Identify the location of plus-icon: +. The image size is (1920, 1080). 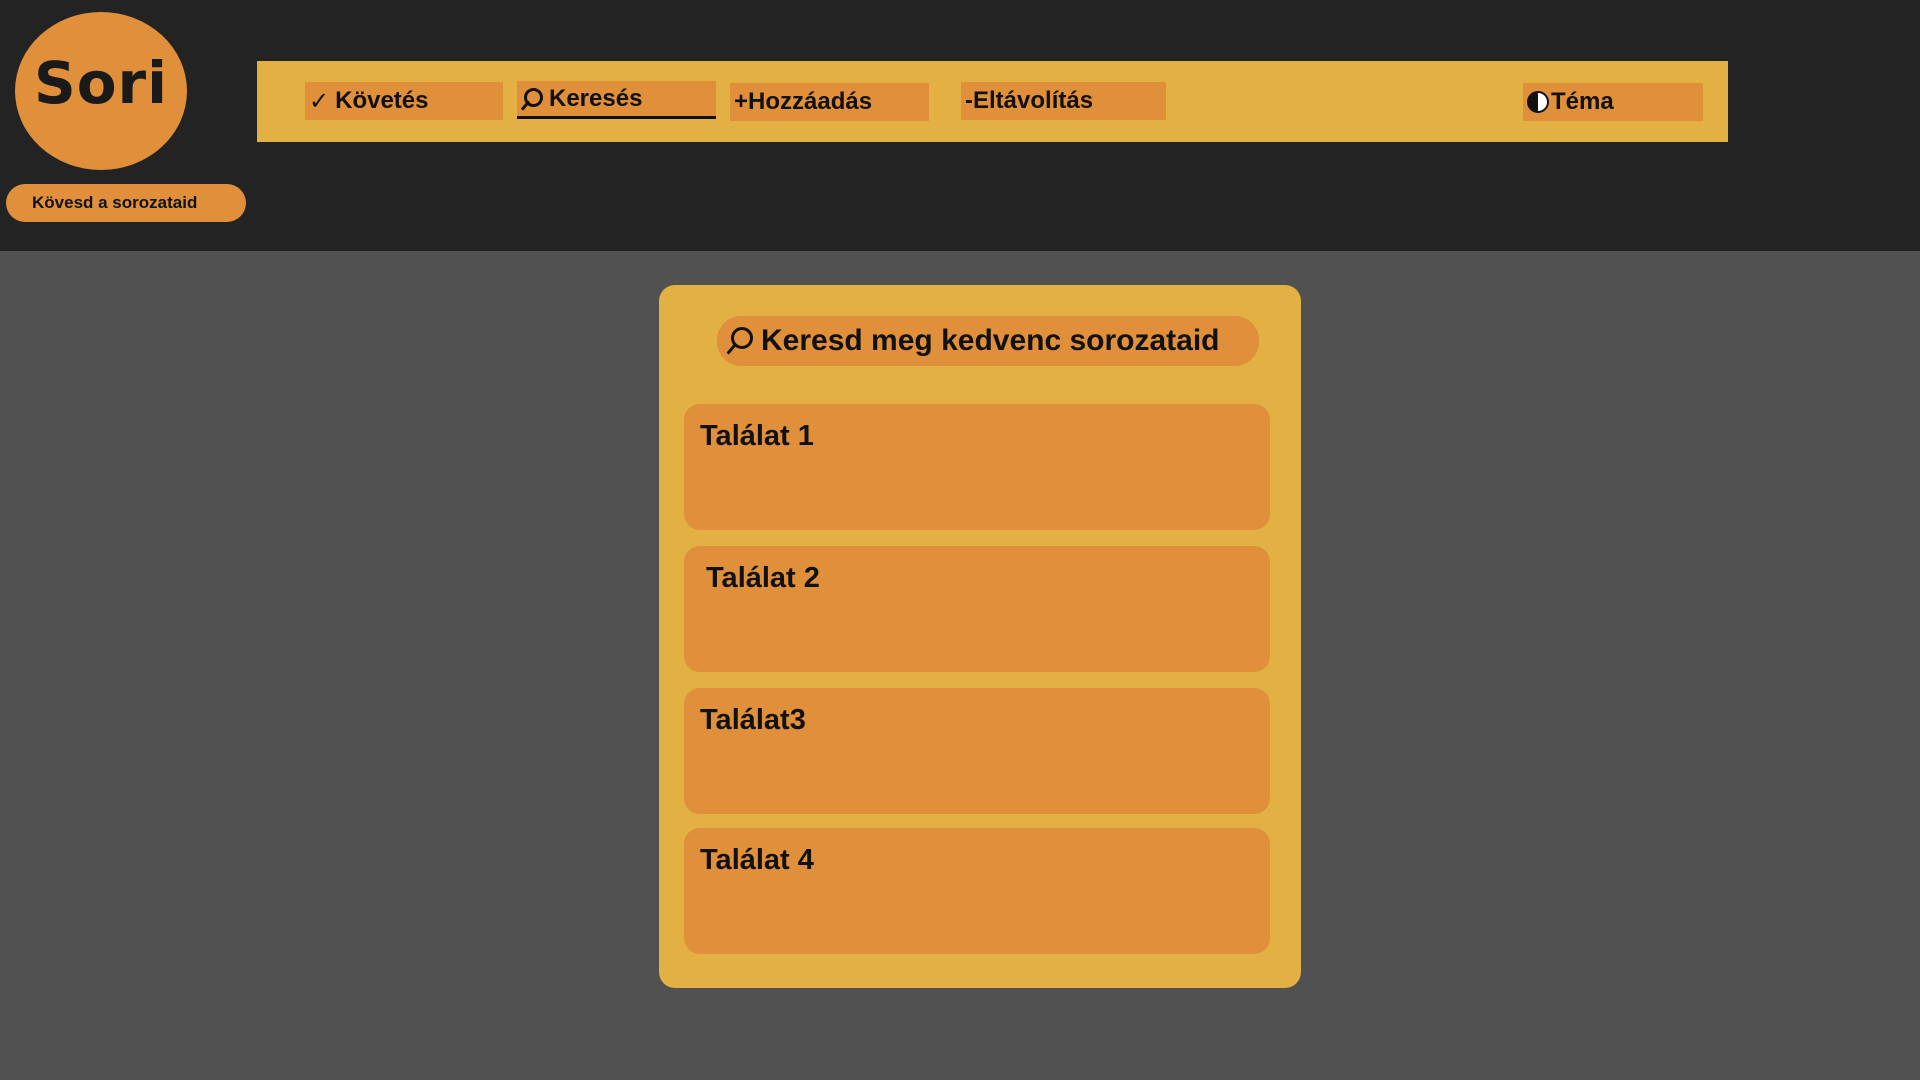
(741, 101).